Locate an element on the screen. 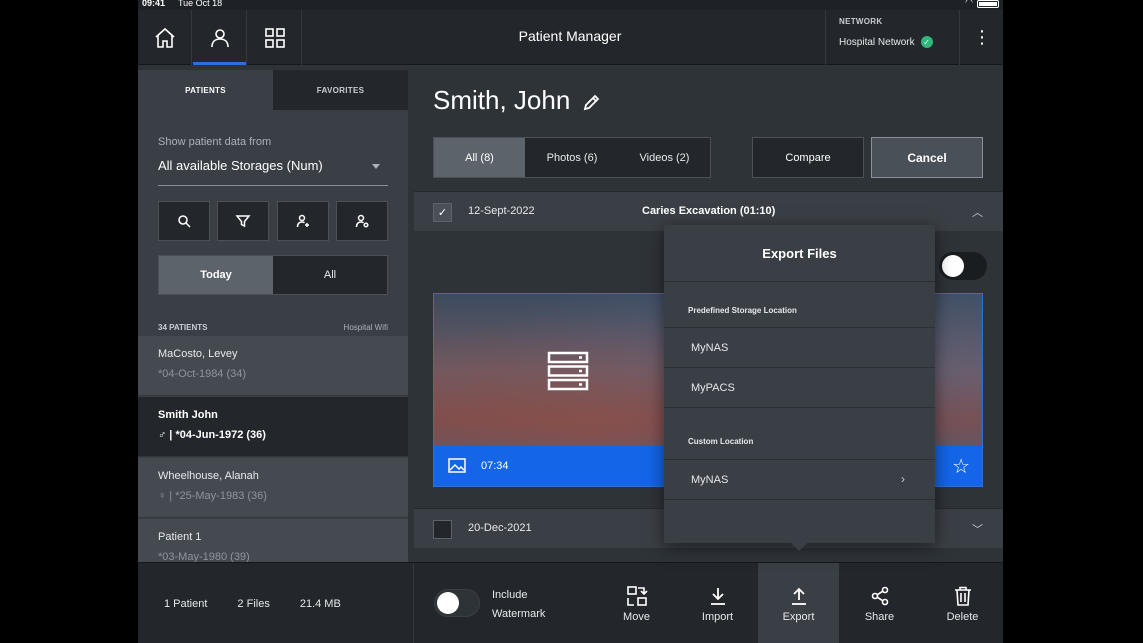 The image size is (1143, 643). filter-button is located at coordinates (243, 221).